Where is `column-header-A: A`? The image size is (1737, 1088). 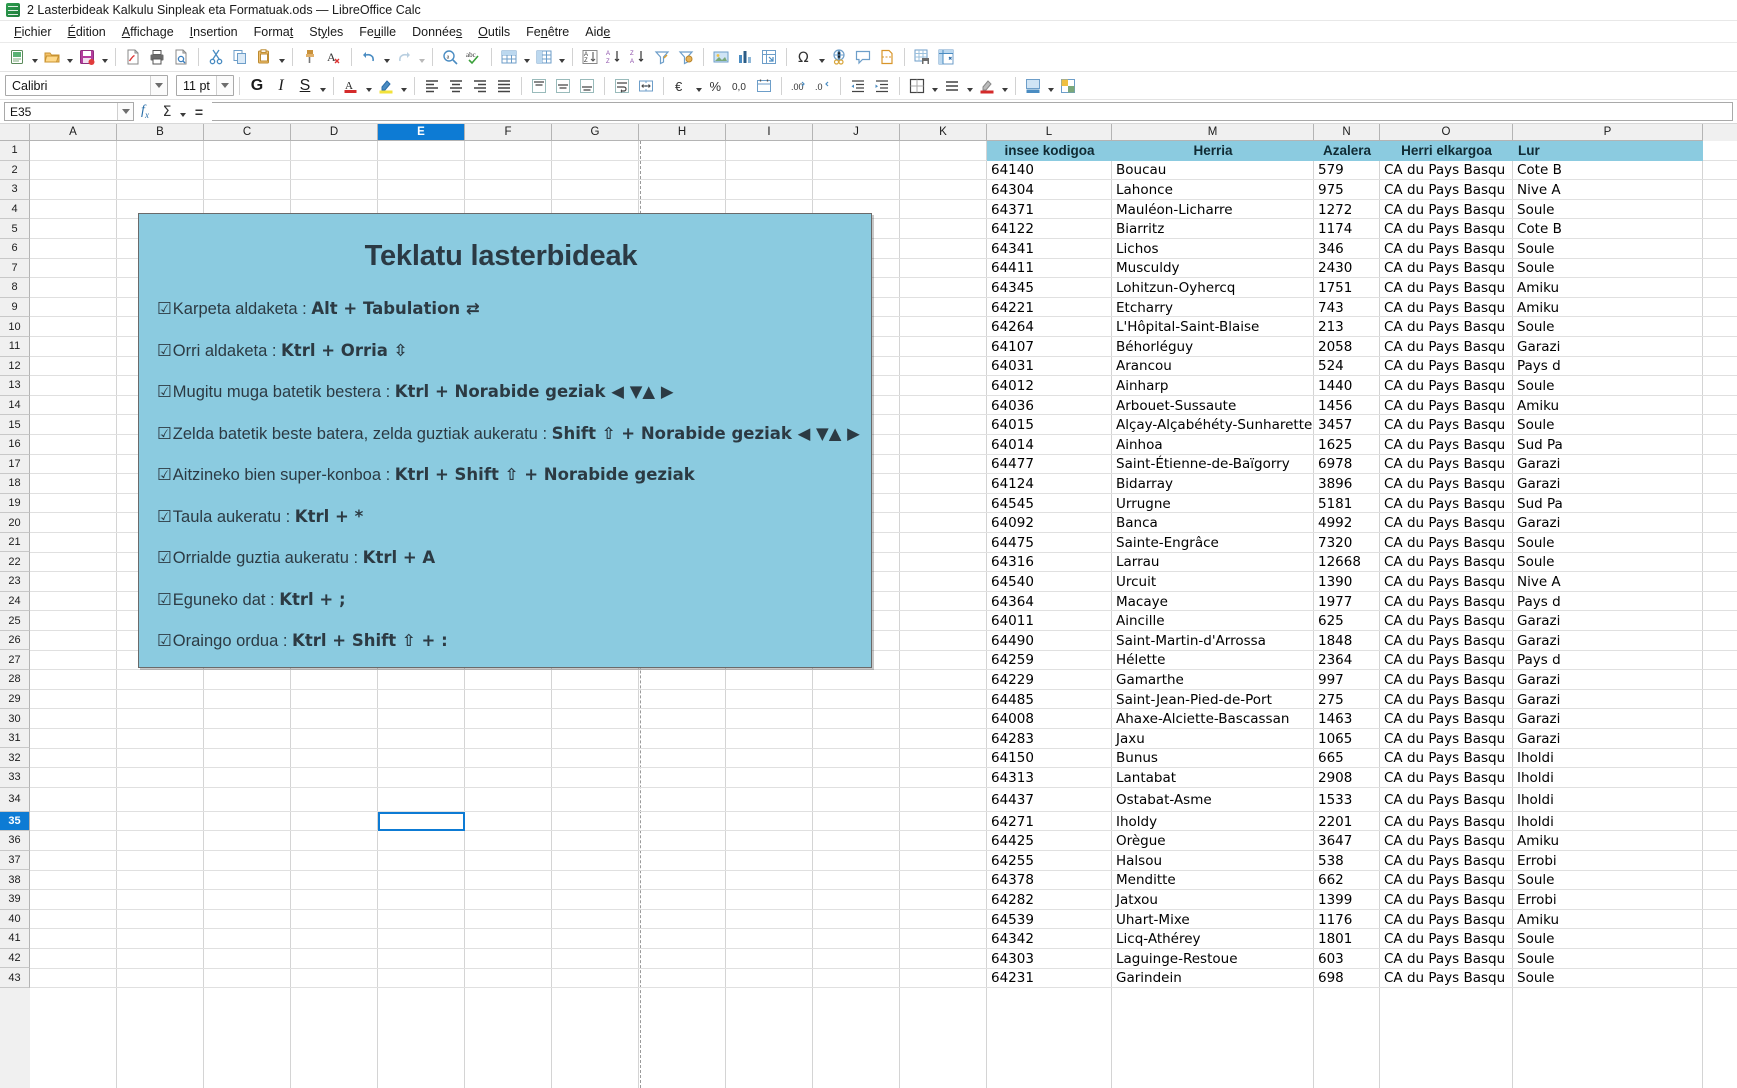
column-header-A: A is located at coordinates (73, 132).